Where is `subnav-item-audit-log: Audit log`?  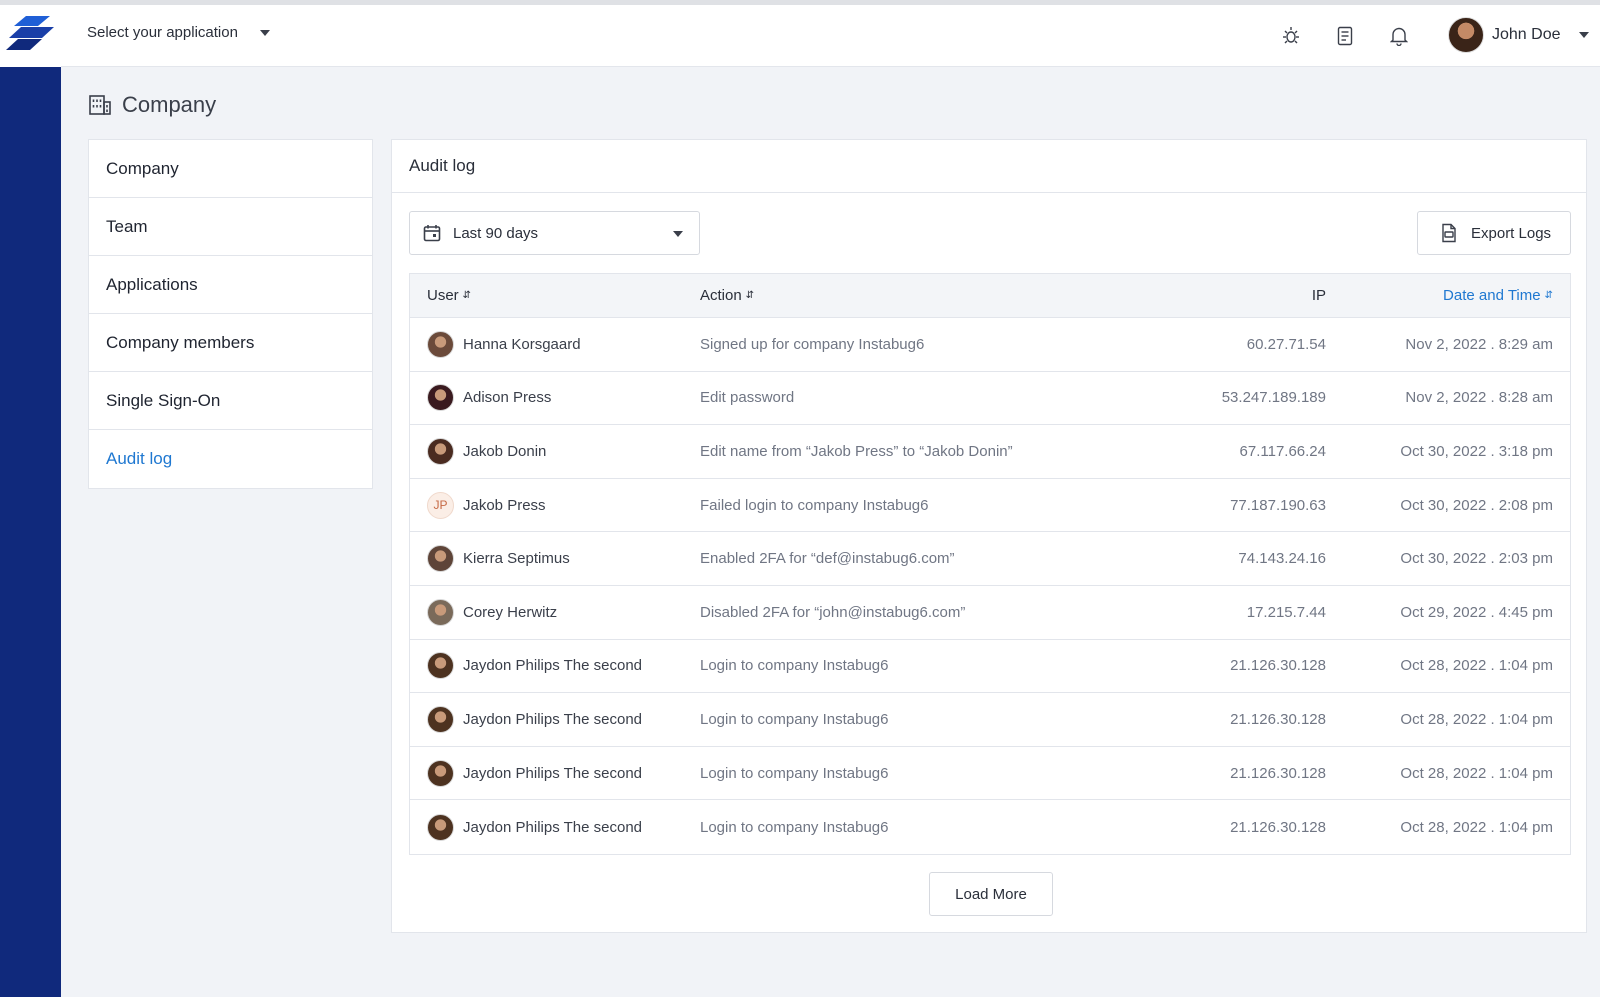
subnav-item-audit-log: Audit log is located at coordinates (230, 459).